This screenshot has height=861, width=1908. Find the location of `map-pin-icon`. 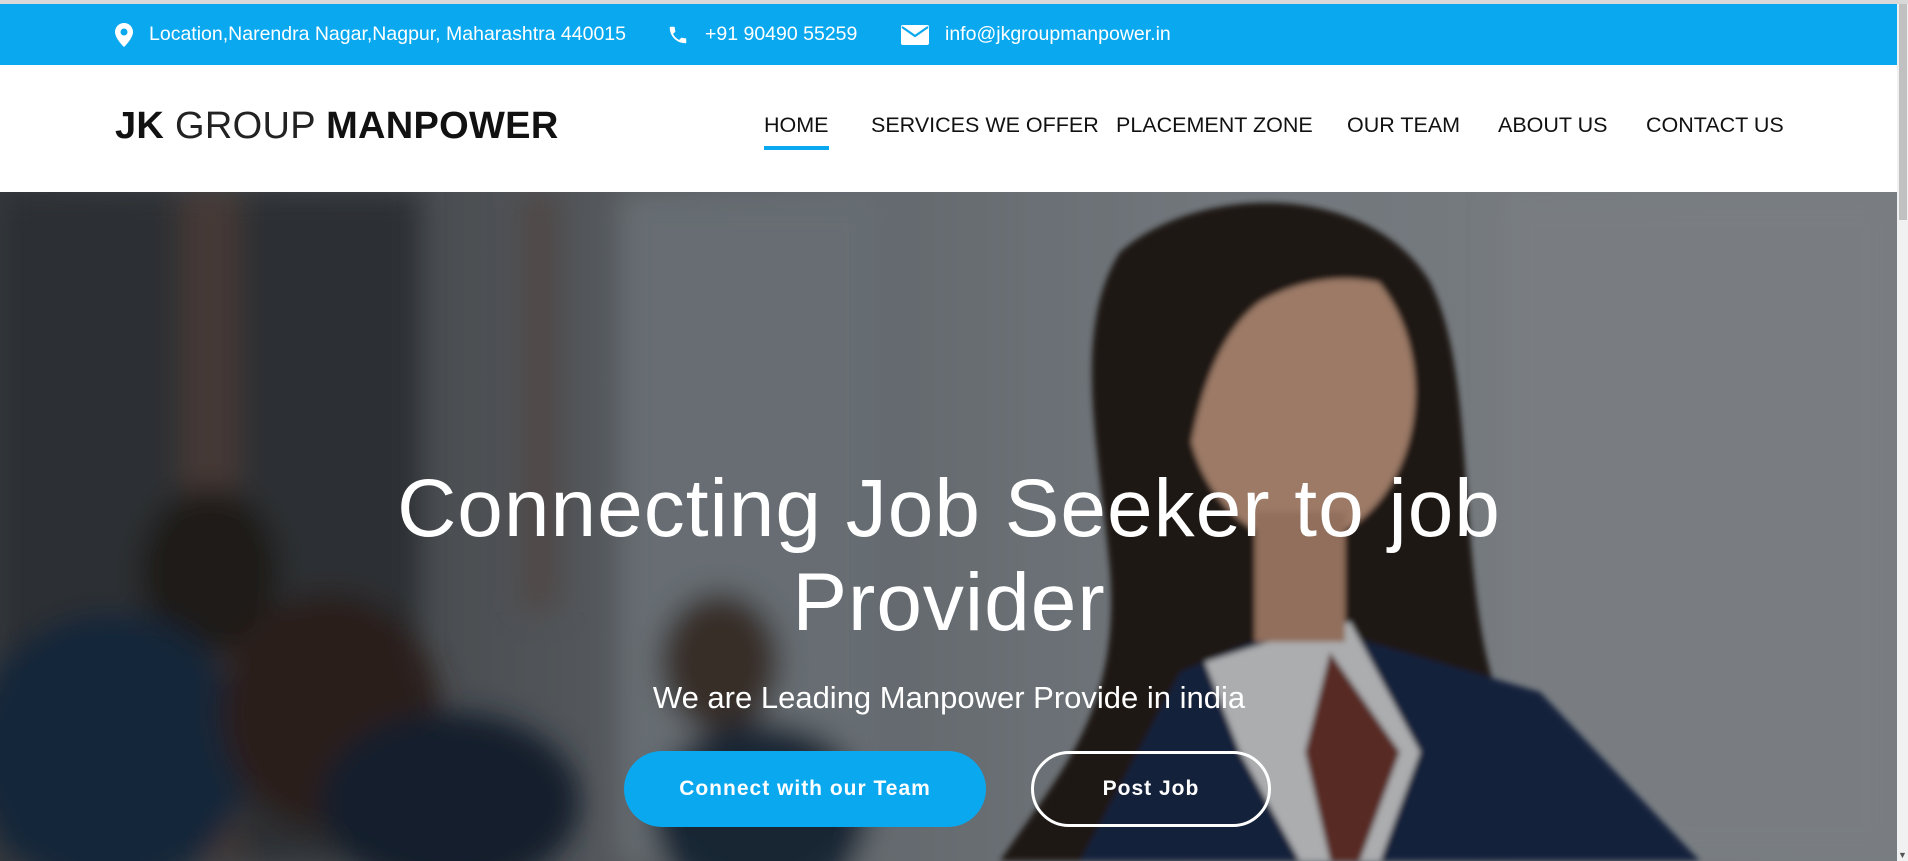

map-pin-icon is located at coordinates (124, 34).